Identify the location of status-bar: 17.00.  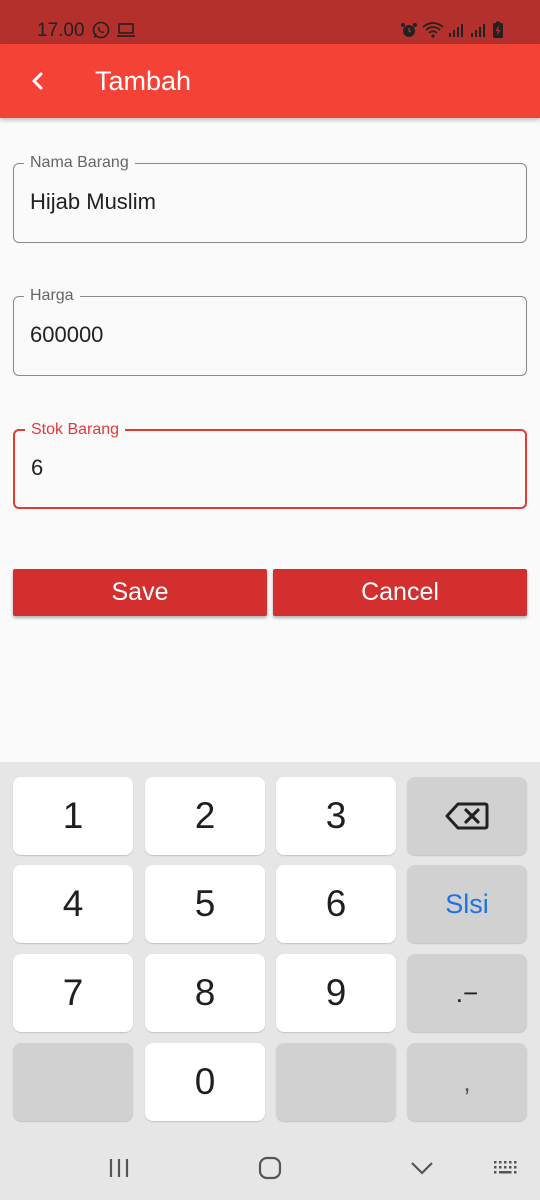
(270, 22).